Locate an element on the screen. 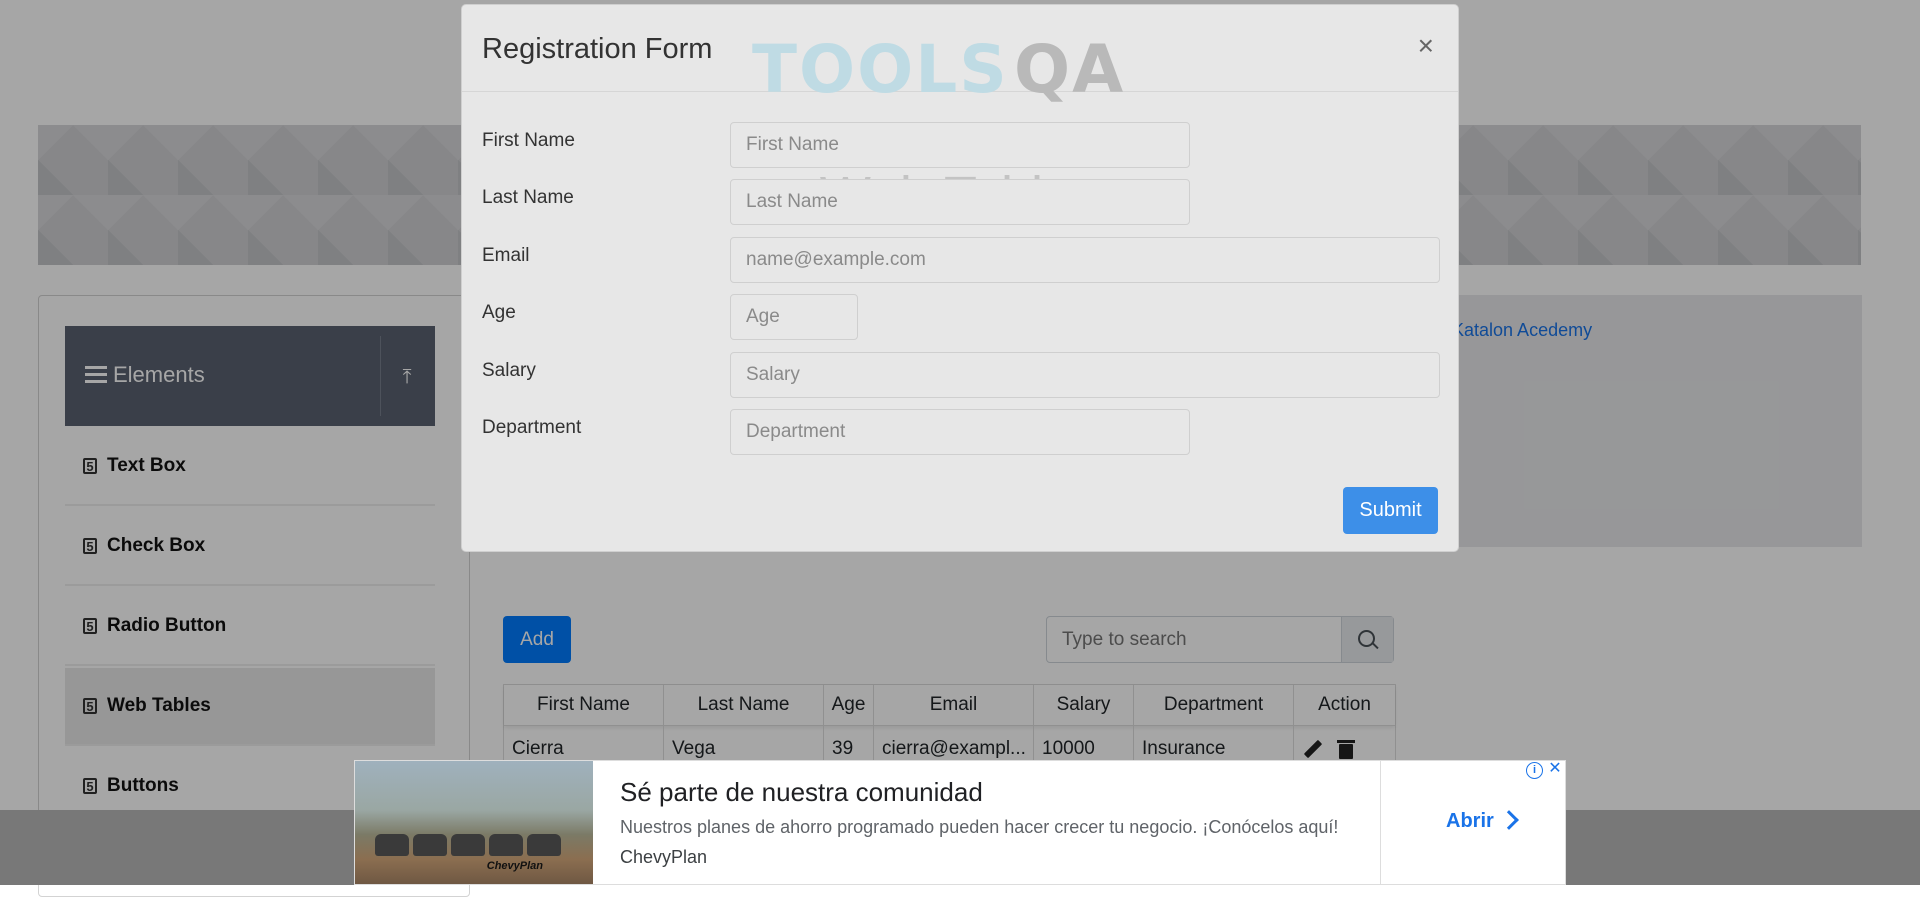 The image size is (1920, 897). department-input is located at coordinates (960, 432).